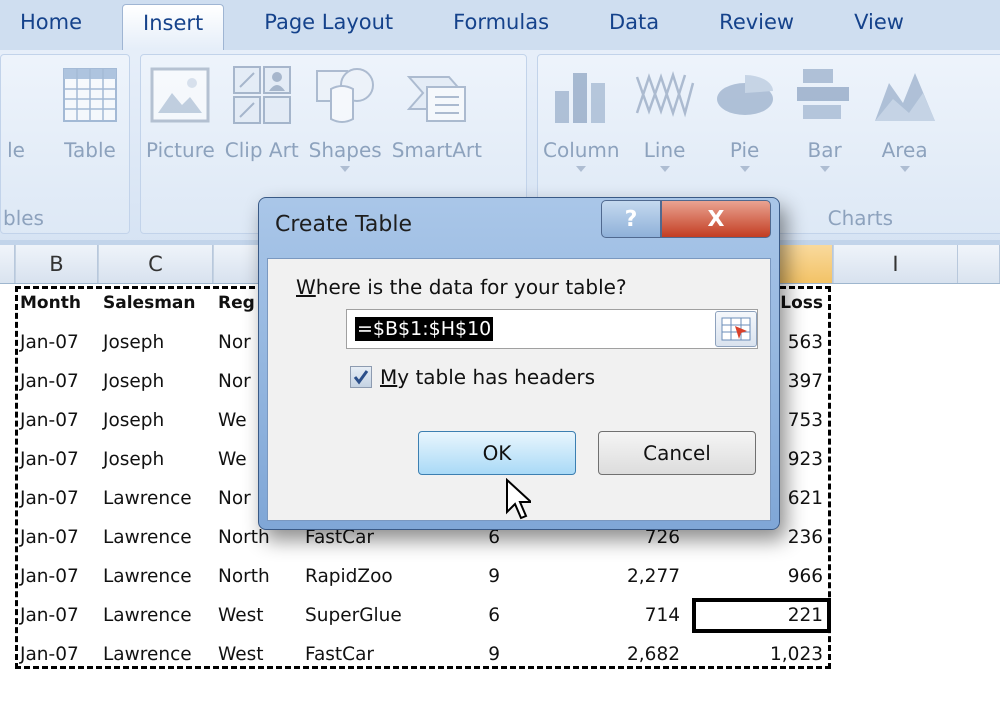 The width and height of the screenshot is (1000, 716). What do you see at coordinates (860, 218) in the screenshot?
I see `group-label: Charts` at bounding box center [860, 218].